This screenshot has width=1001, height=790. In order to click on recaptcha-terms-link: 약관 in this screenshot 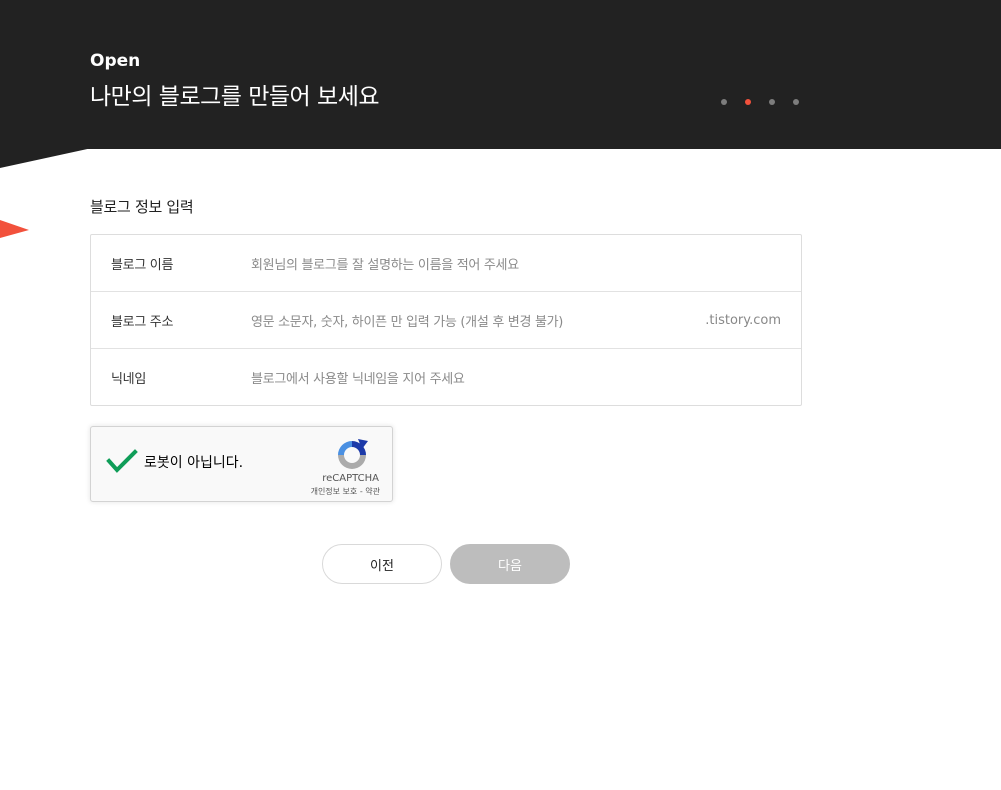, I will do `click(372, 491)`.